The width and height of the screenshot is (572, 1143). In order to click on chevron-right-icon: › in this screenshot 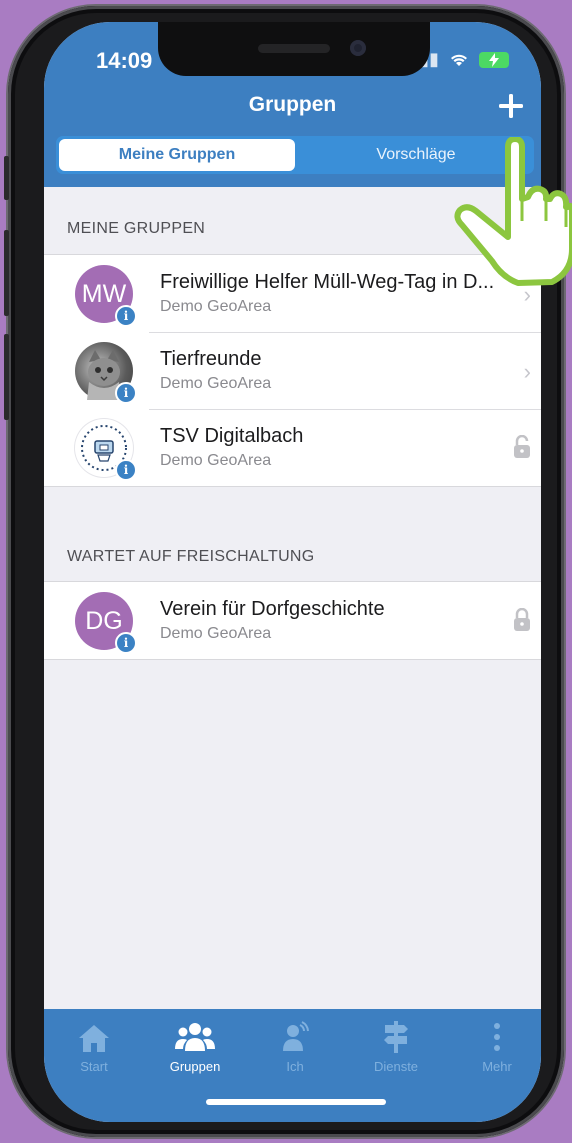, I will do `click(527, 371)`.